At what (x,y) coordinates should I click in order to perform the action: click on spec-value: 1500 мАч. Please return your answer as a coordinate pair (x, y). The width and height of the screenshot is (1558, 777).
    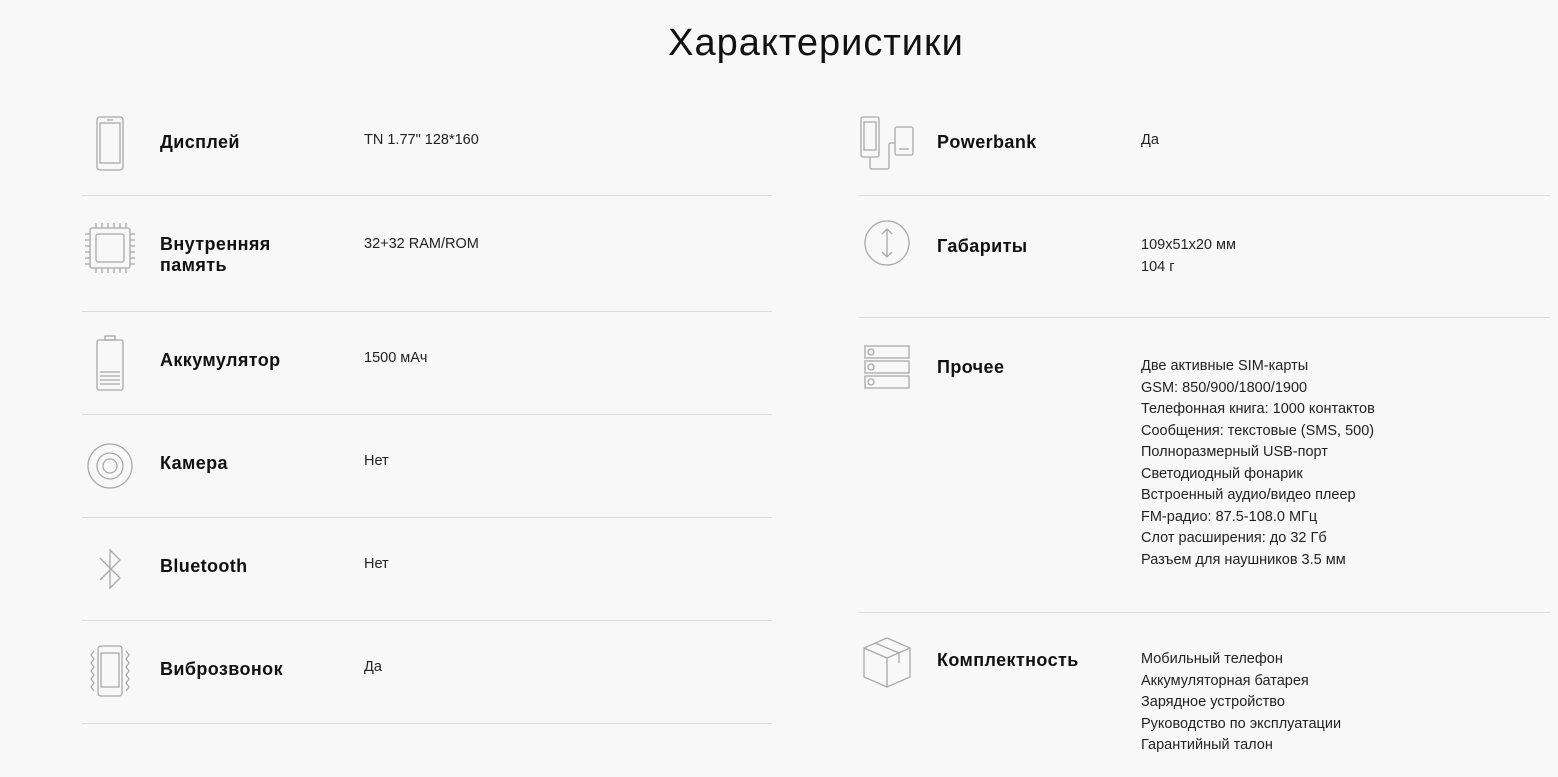
    Looking at the image, I should click on (396, 358).